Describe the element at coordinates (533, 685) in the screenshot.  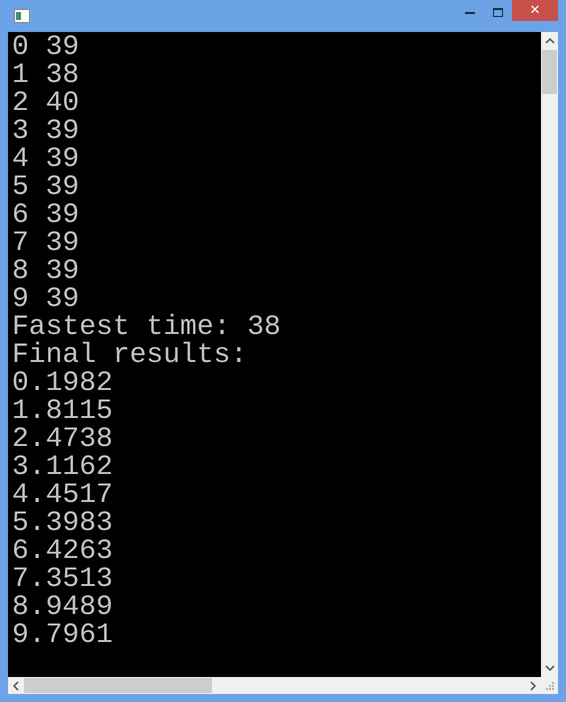
I see `scroll-right-icon` at that location.